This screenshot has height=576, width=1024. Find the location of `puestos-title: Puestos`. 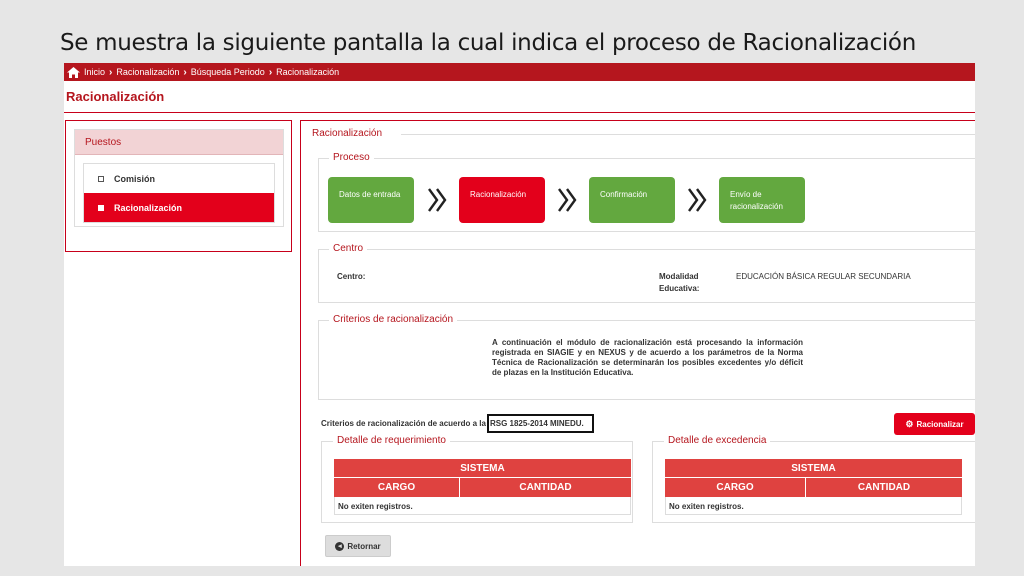

puestos-title: Puestos is located at coordinates (179, 142).